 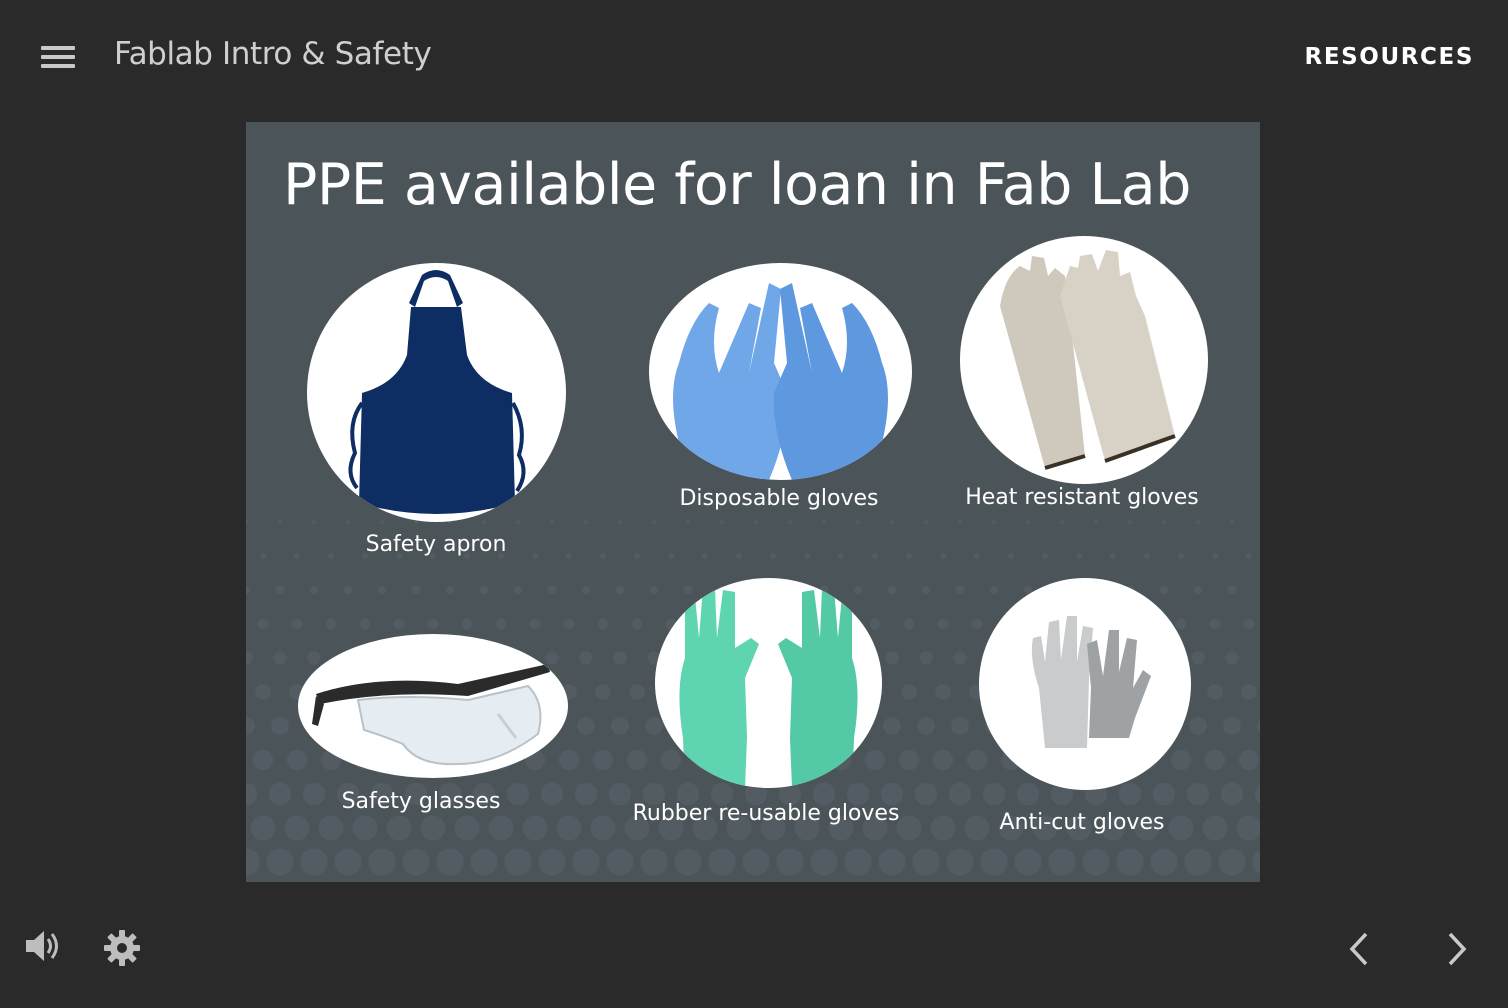 What do you see at coordinates (1456, 949) in the screenshot?
I see `chevron-right-icon` at bounding box center [1456, 949].